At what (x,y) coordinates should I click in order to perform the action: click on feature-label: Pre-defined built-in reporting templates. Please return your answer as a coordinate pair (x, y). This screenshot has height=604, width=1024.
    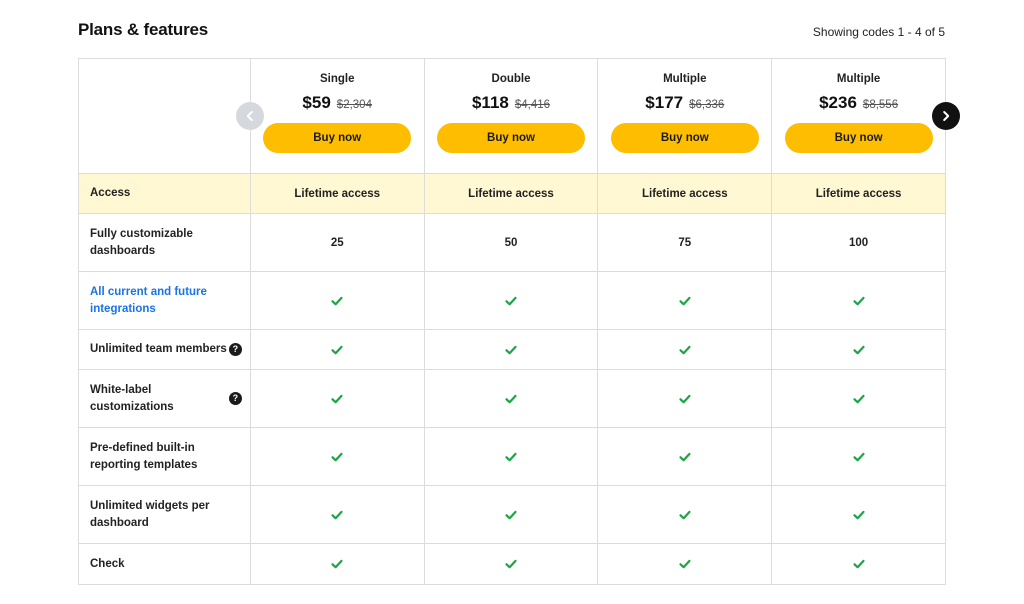
    Looking at the image, I should click on (165, 457).